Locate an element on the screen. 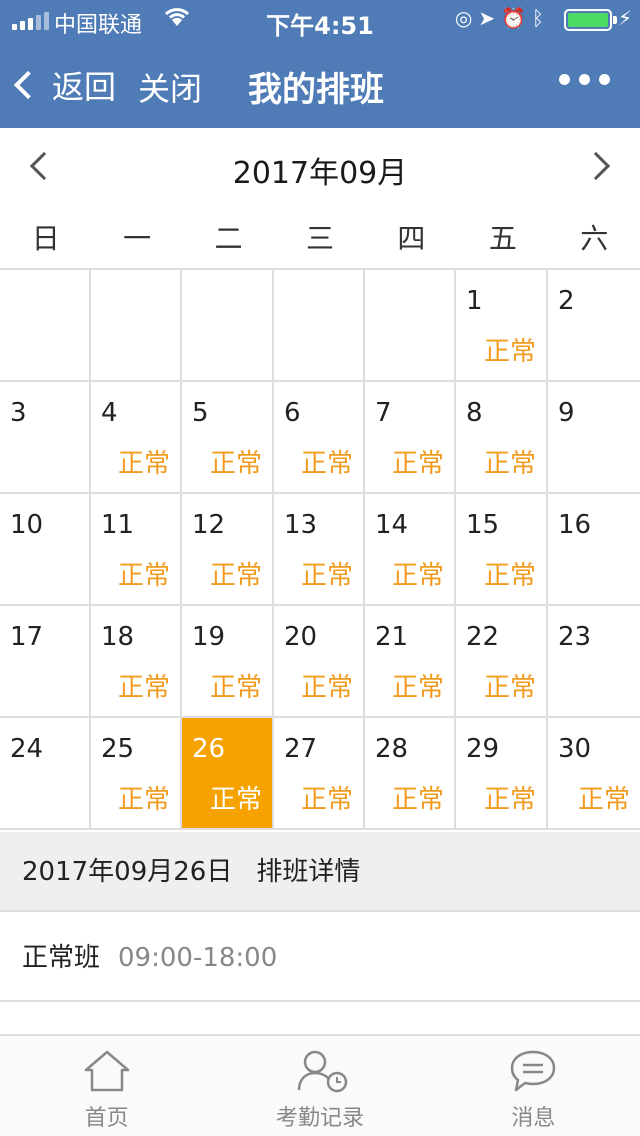 The image size is (640, 1136). status-icons: ◎➤⏰ᛒ is located at coordinates (502, 18).